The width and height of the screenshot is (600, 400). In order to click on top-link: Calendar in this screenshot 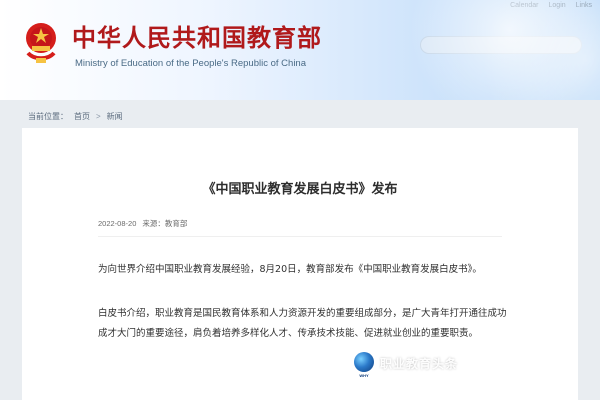, I will do `click(524, 5)`.